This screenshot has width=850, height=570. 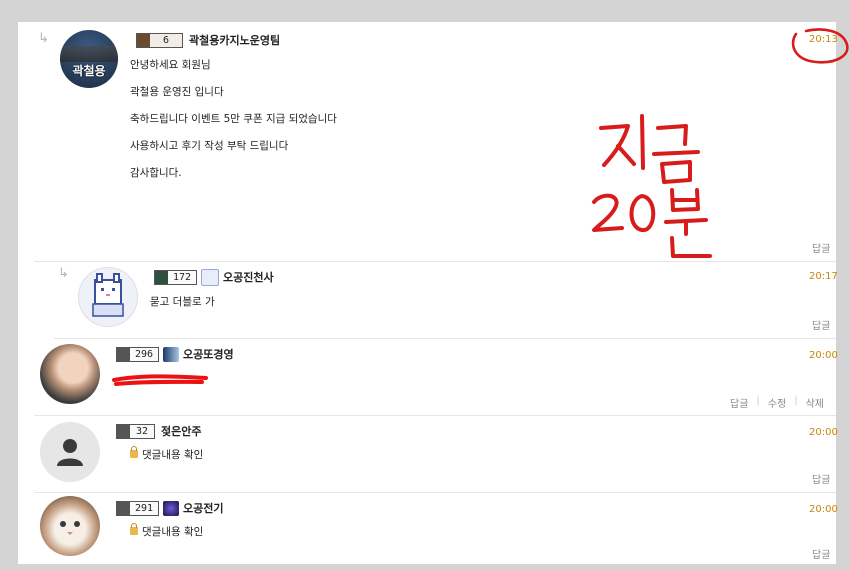 I want to click on delete-button: 삭제, so click(x=815, y=402).